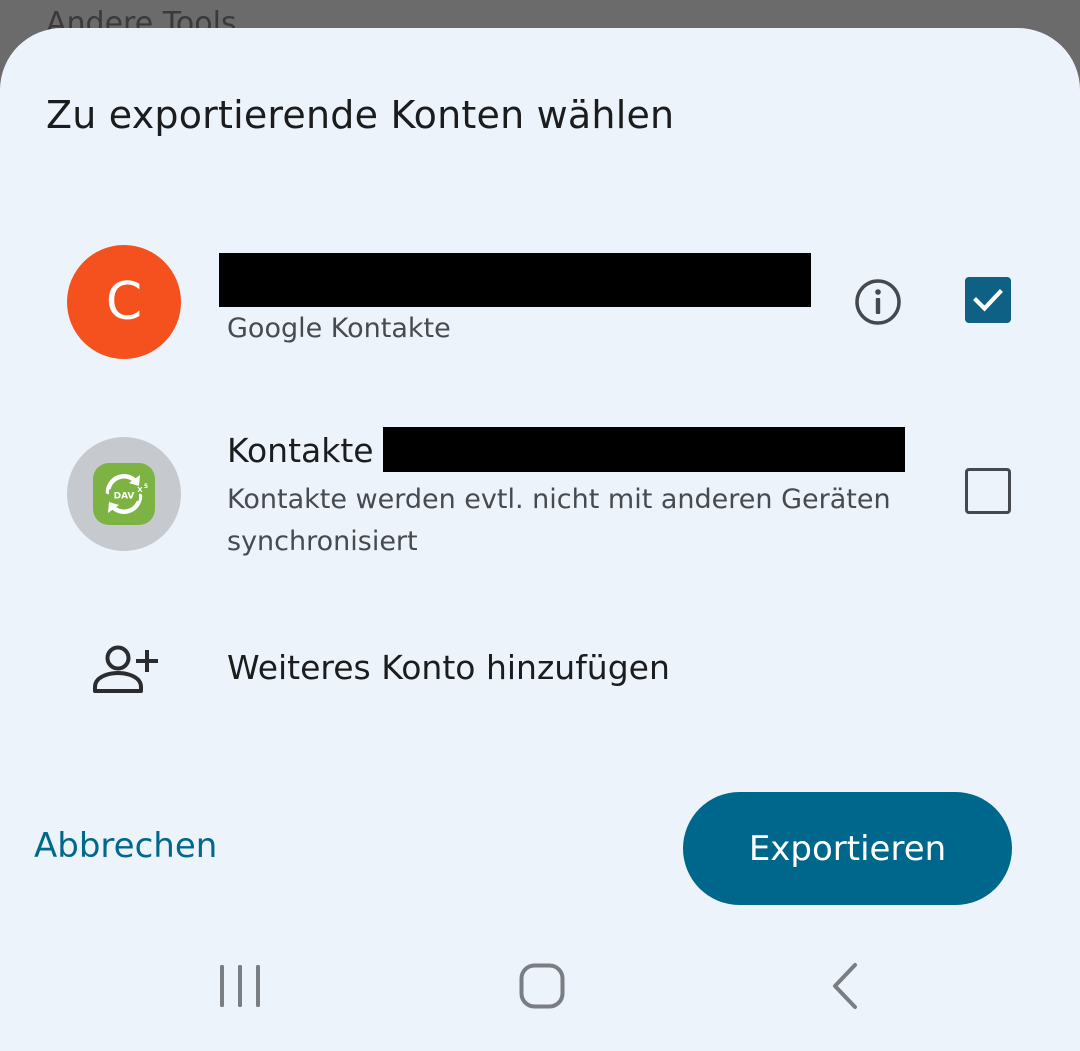 The image size is (1080, 1051). I want to click on checkbox-account-google, so click(988, 300).